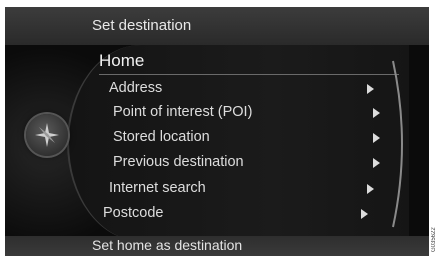 Image resolution: width=440 pixels, height=256 pixels. Describe the element at coordinates (237, 216) in the screenshot. I see `menu-item-postcode: Postcode` at that location.